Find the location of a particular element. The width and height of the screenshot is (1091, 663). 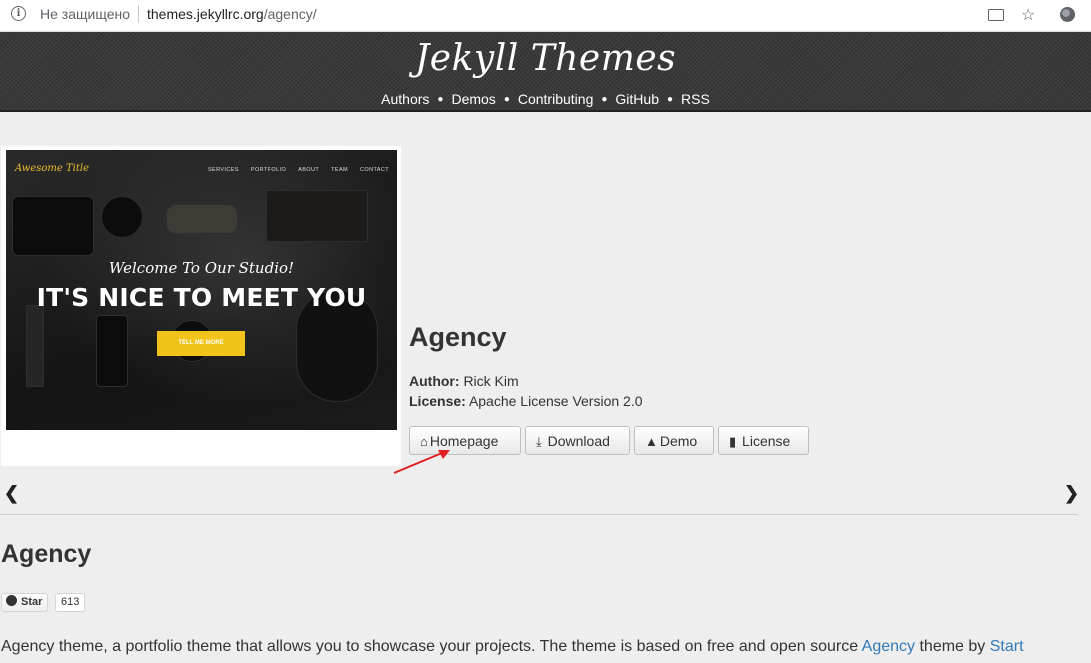

preview-menu: SERVICES PORTFOLIO ABOUT TEAM CONTACT is located at coordinates (298, 170).